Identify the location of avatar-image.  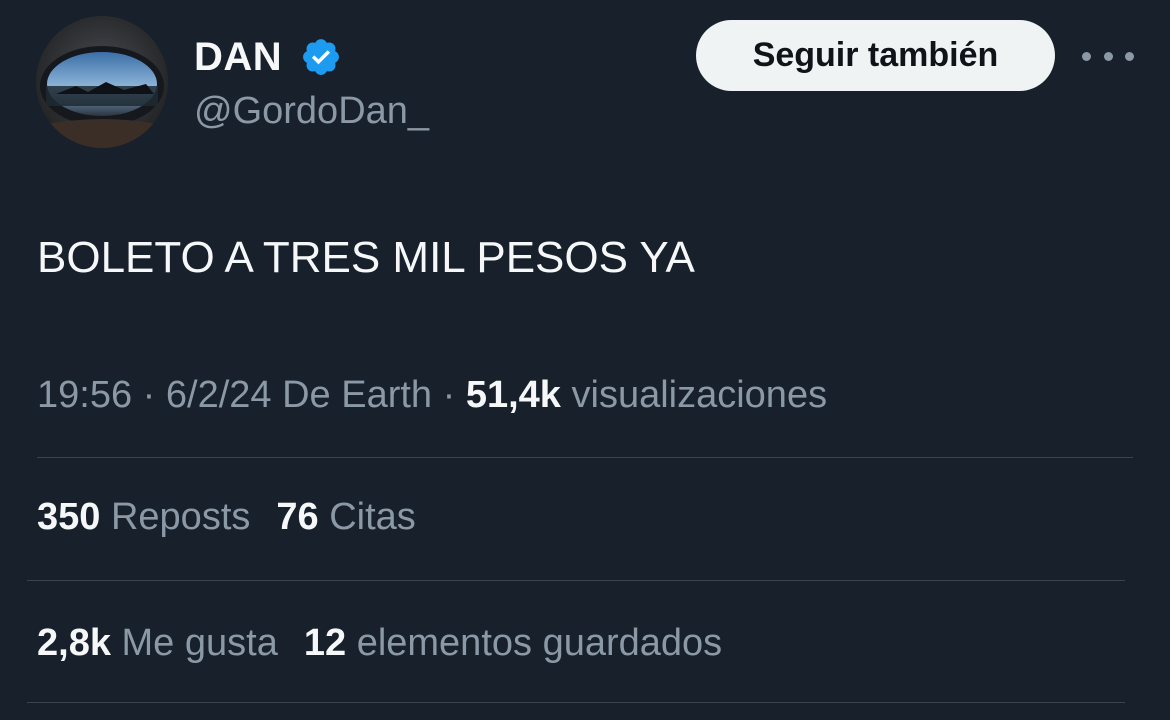
(102, 82).